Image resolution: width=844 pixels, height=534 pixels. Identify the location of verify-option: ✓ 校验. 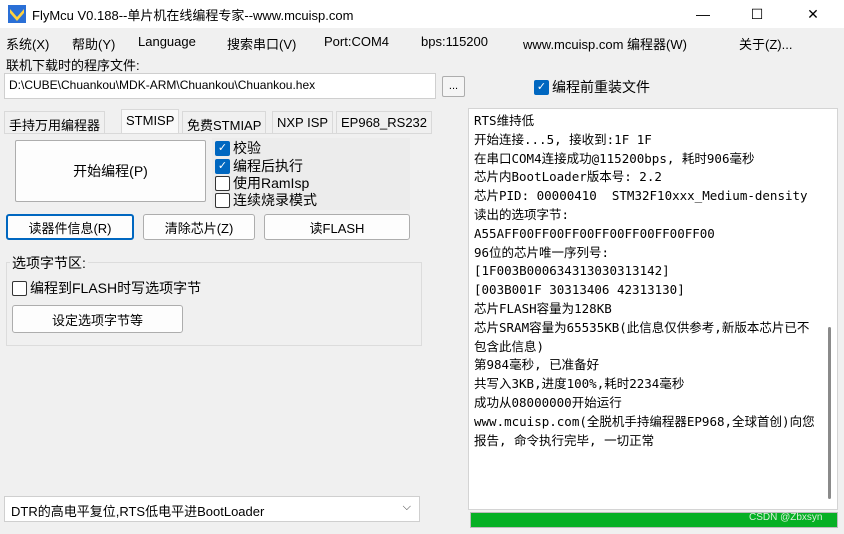
(238, 148).